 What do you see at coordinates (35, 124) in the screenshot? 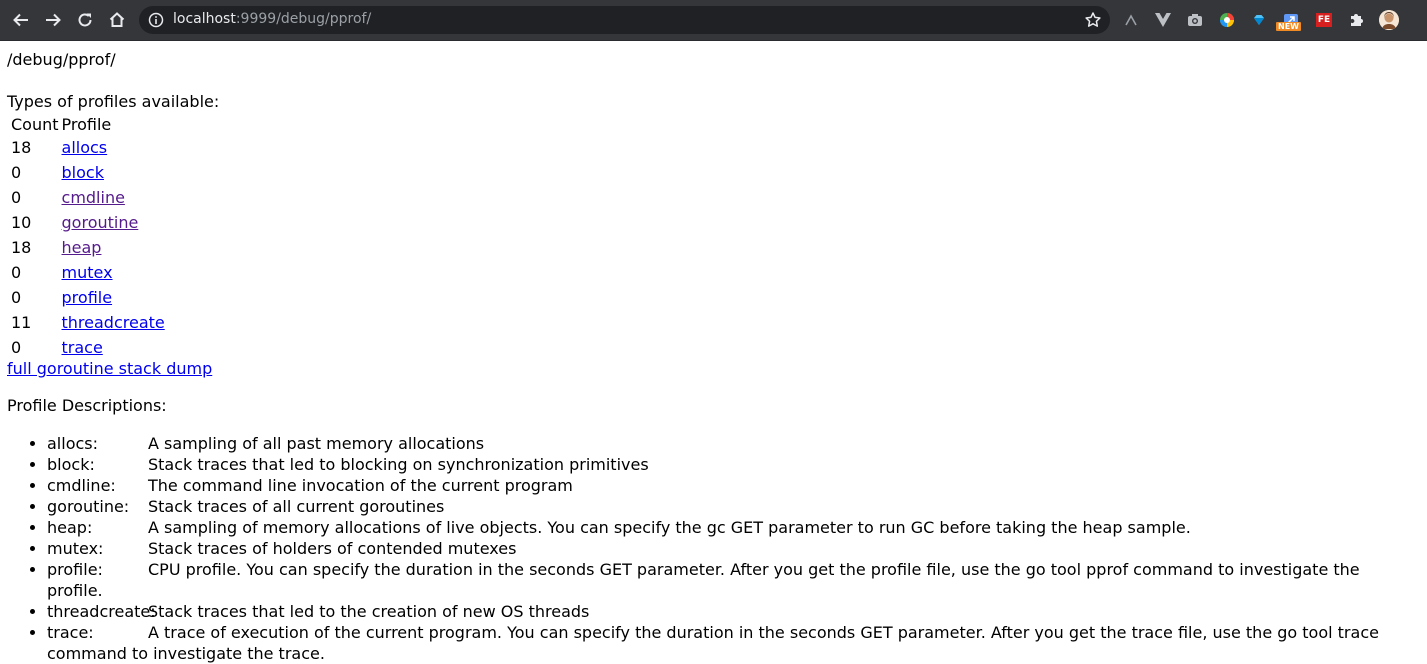
I see `column-header-count: Count` at bounding box center [35, 124].